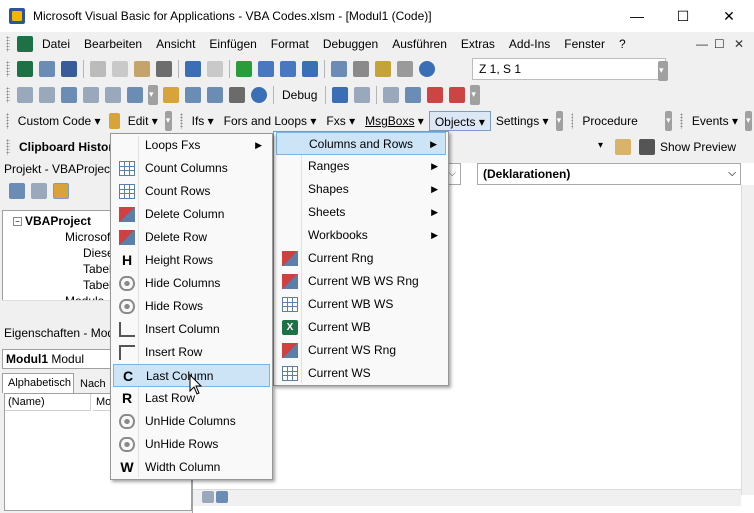 The width and height of the screenshot is (754, 513). I want to click on copy-icon, so click(120, 69).